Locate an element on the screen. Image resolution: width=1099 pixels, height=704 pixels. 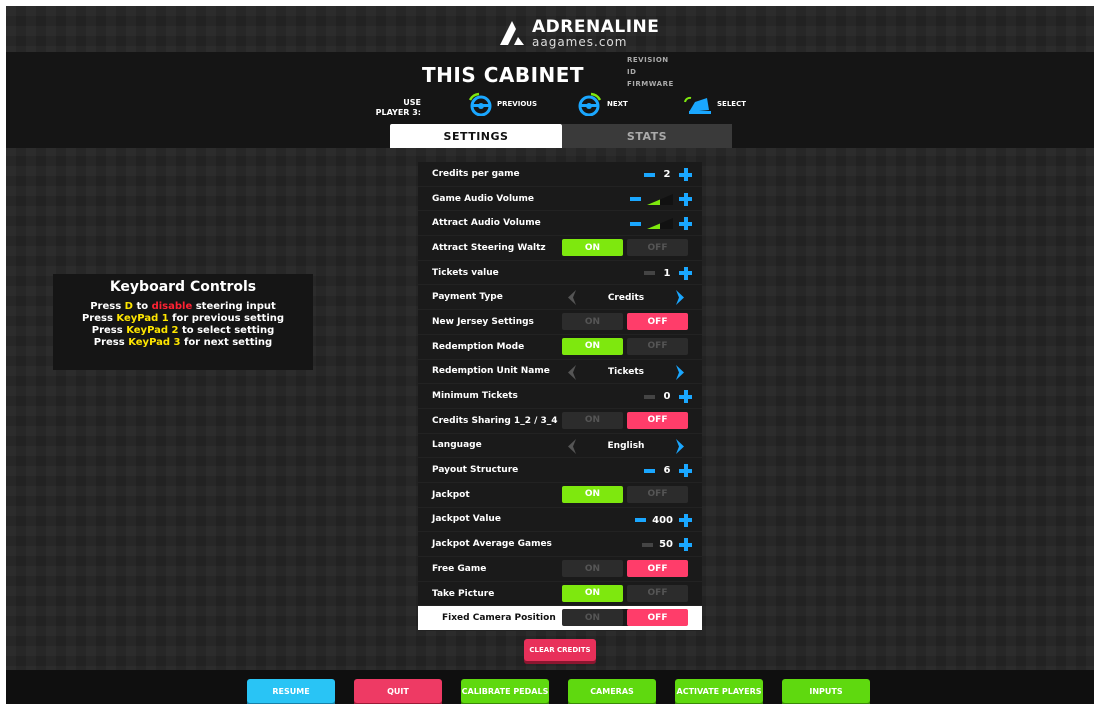
setting-row-tickets-value: Tickets value 1 is located at coordinates (560, 273).